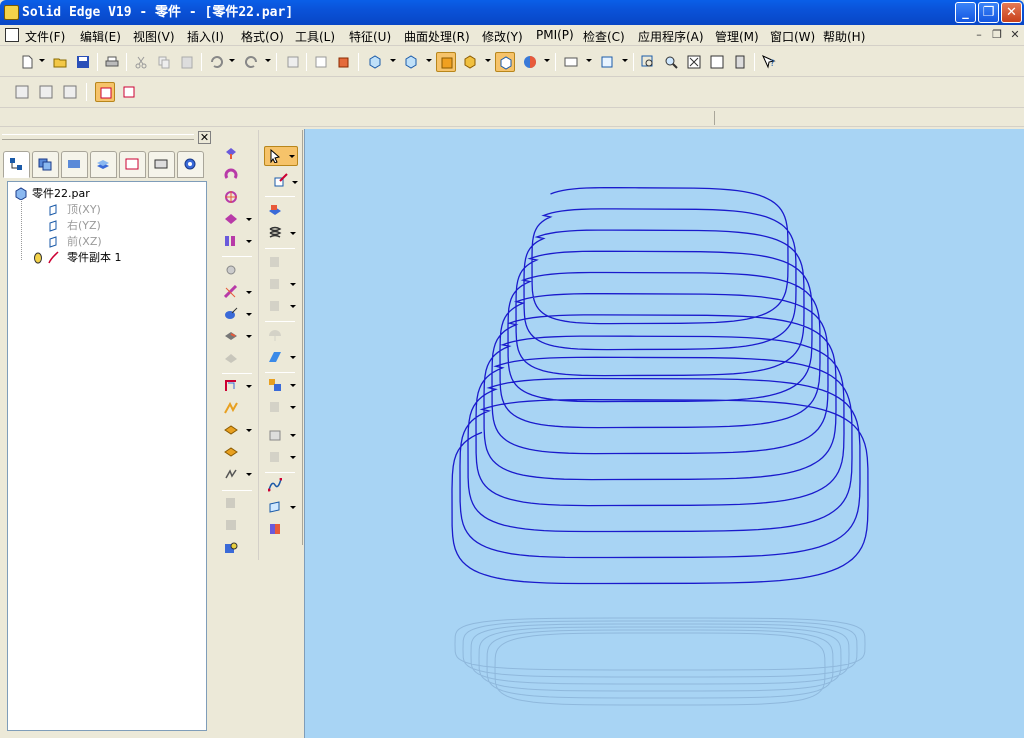 The height and width of the screenshot is (738, 1024). What do you see at coordinates (275, 357) in the screenshot?
I see `swept-surface-button` at bounding box center [275, 357].